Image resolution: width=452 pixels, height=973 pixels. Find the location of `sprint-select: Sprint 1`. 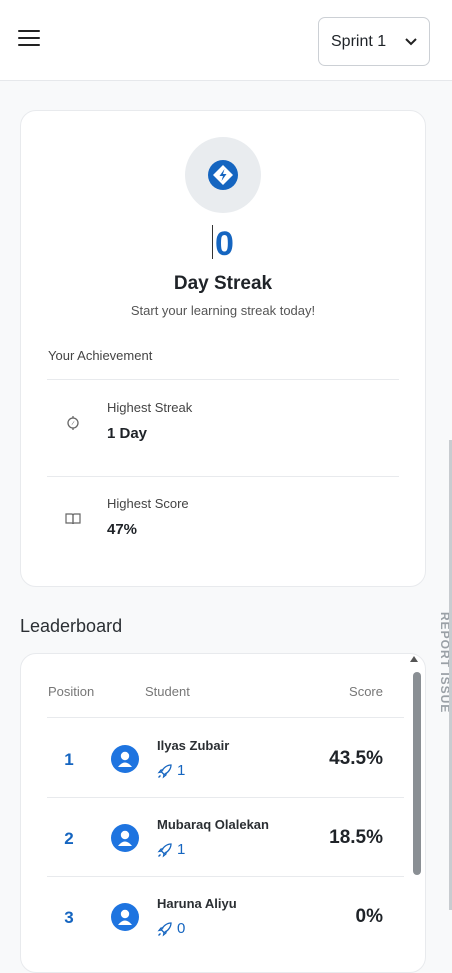

sprint-select: Sprint 1 is located at coordinates (374, 41).